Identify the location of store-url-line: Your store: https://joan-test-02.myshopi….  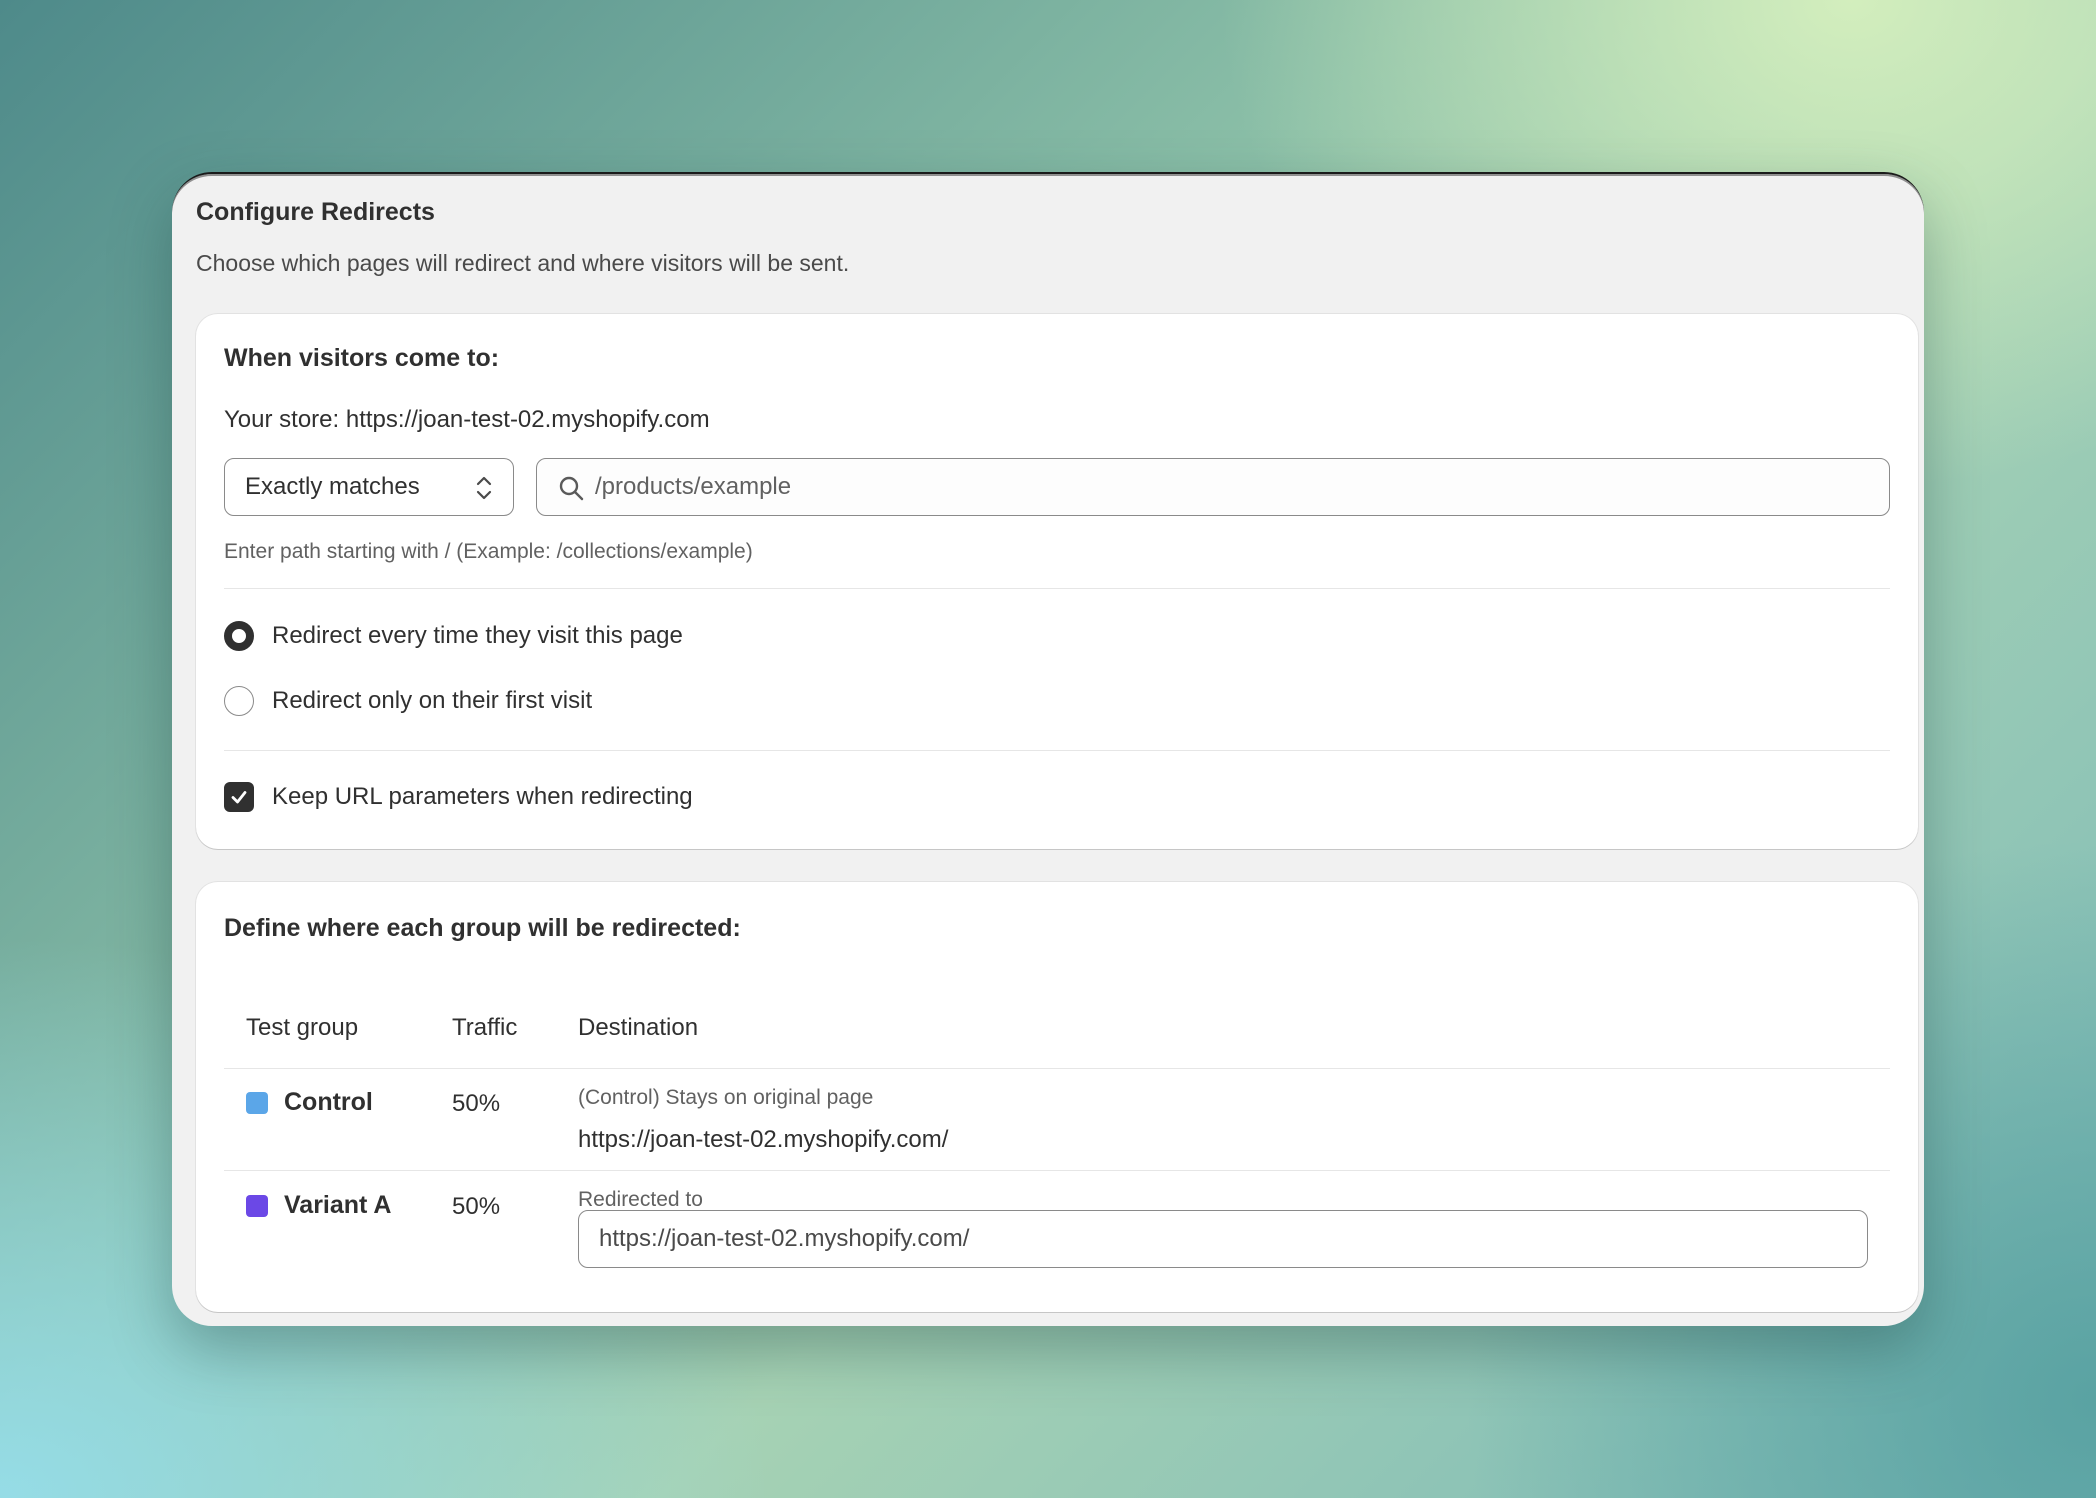
(467, 419).